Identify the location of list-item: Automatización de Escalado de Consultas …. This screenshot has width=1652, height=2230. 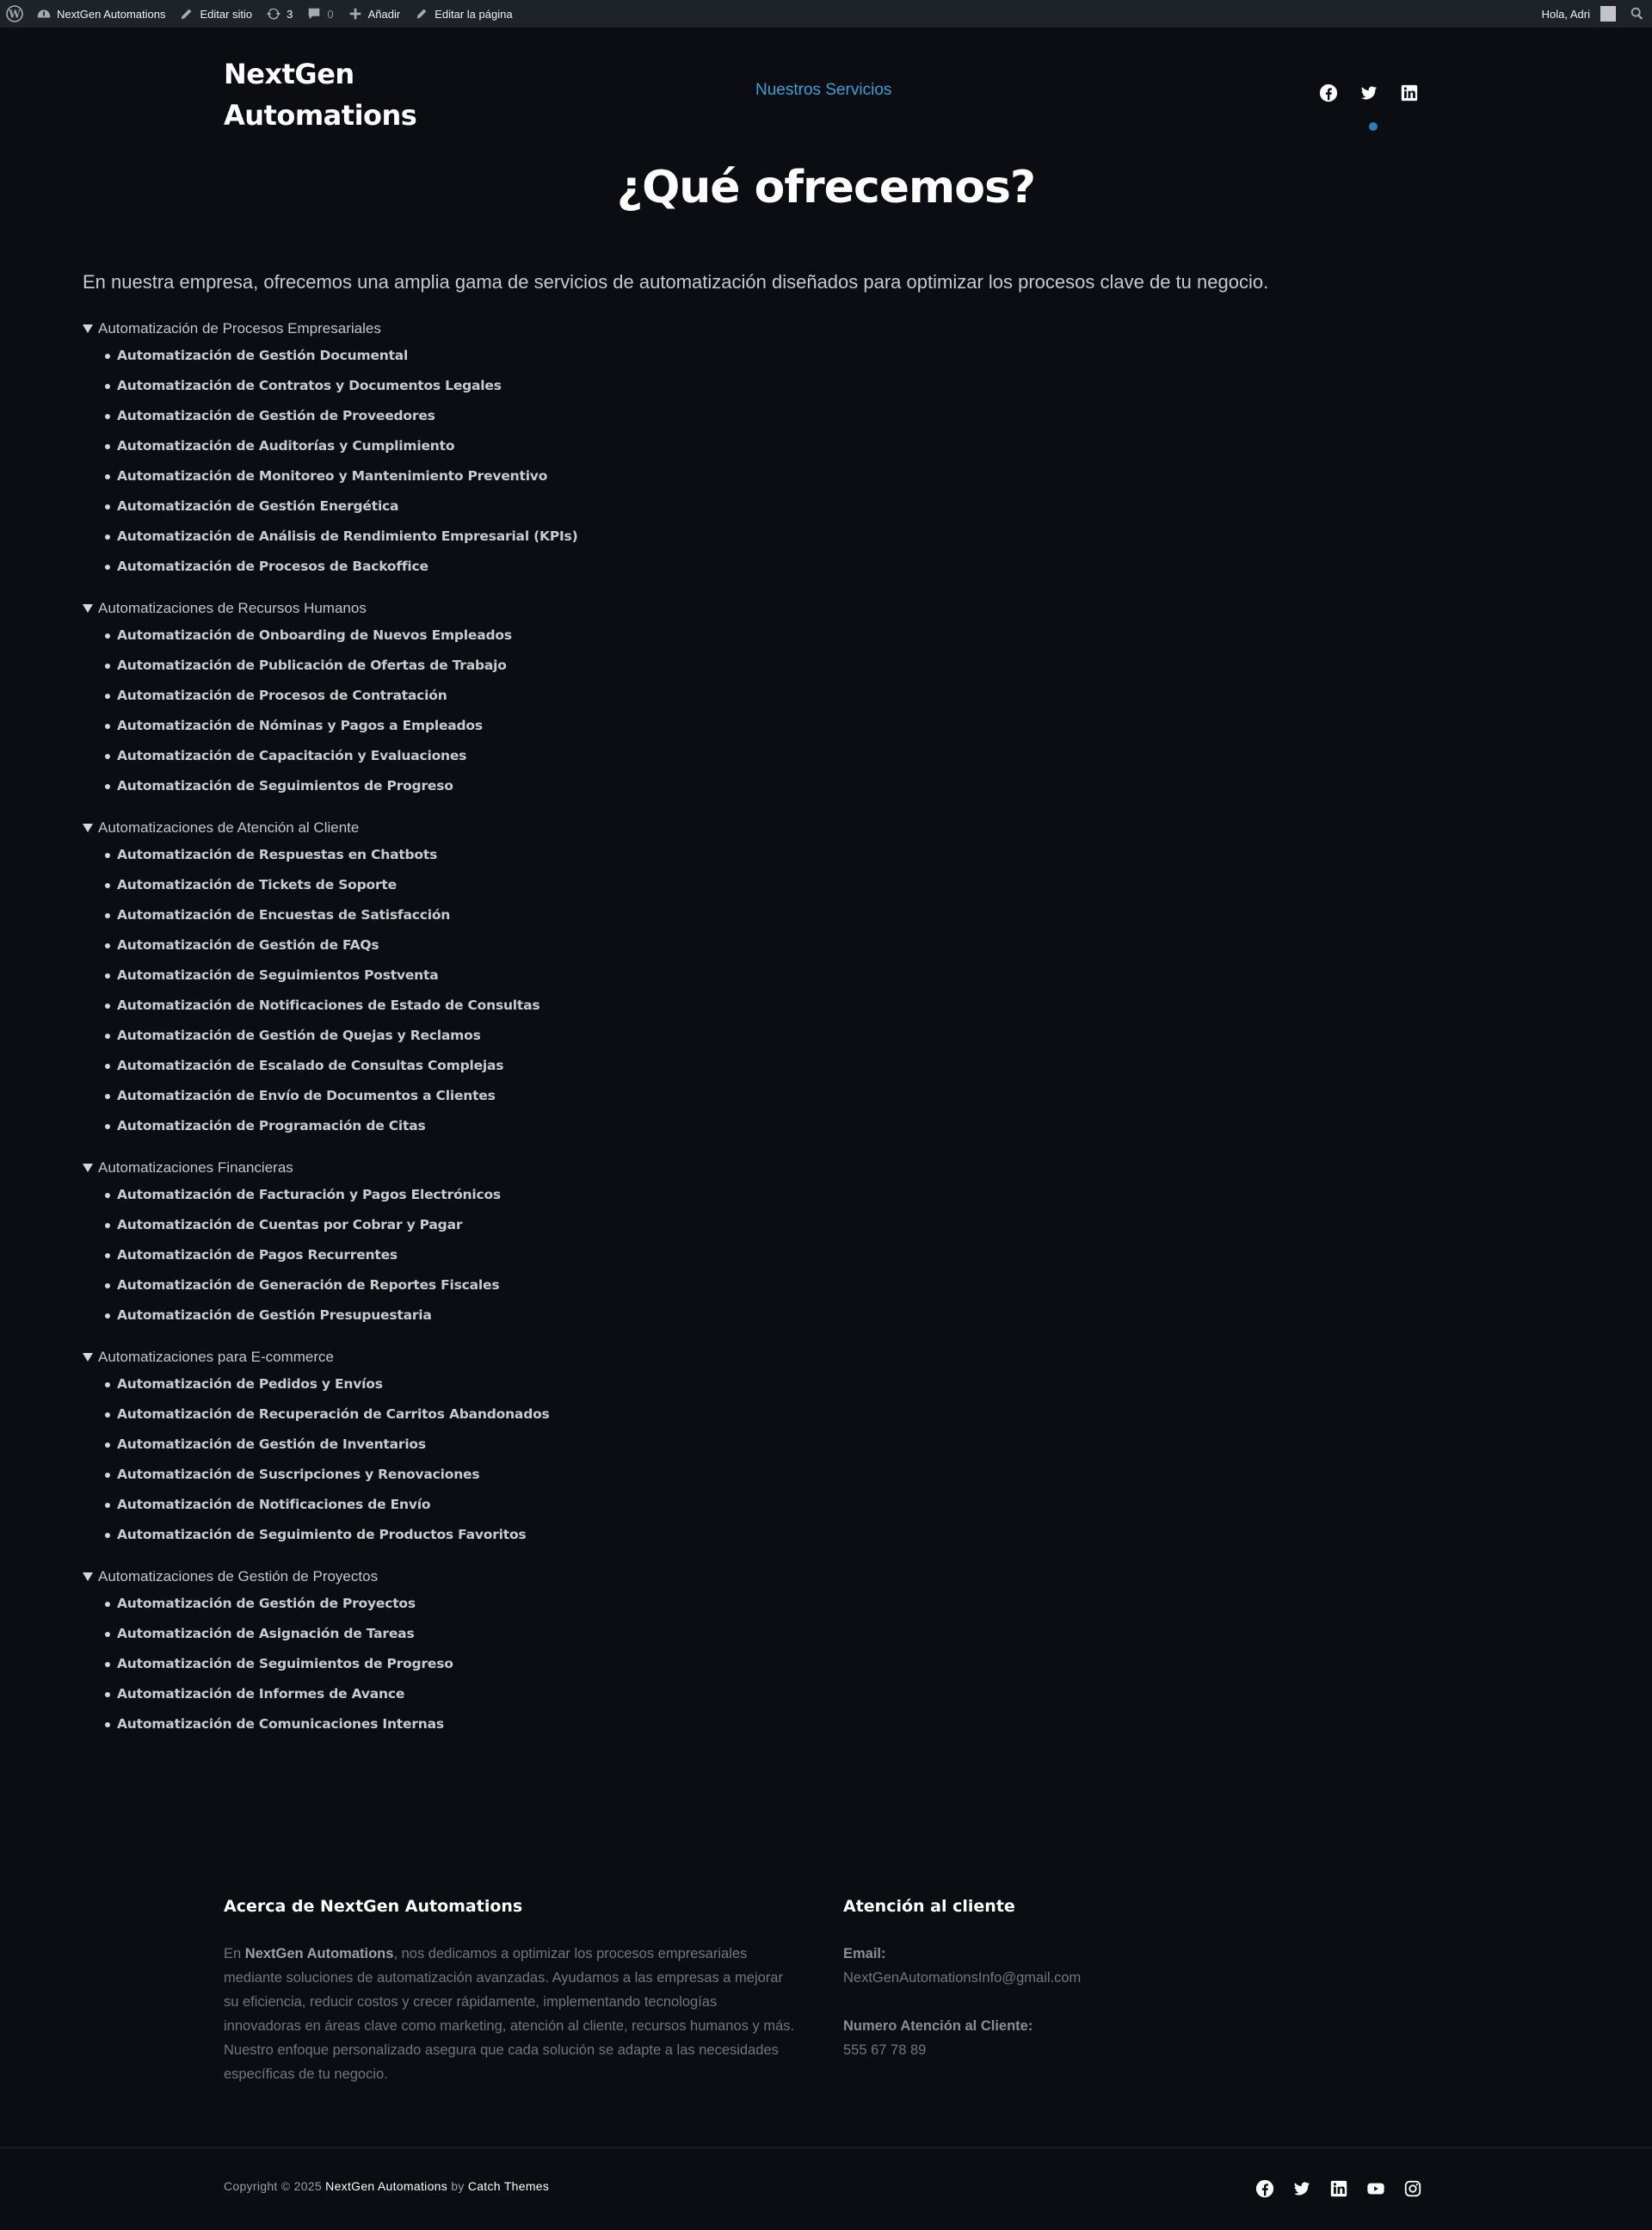
(696, 1066).